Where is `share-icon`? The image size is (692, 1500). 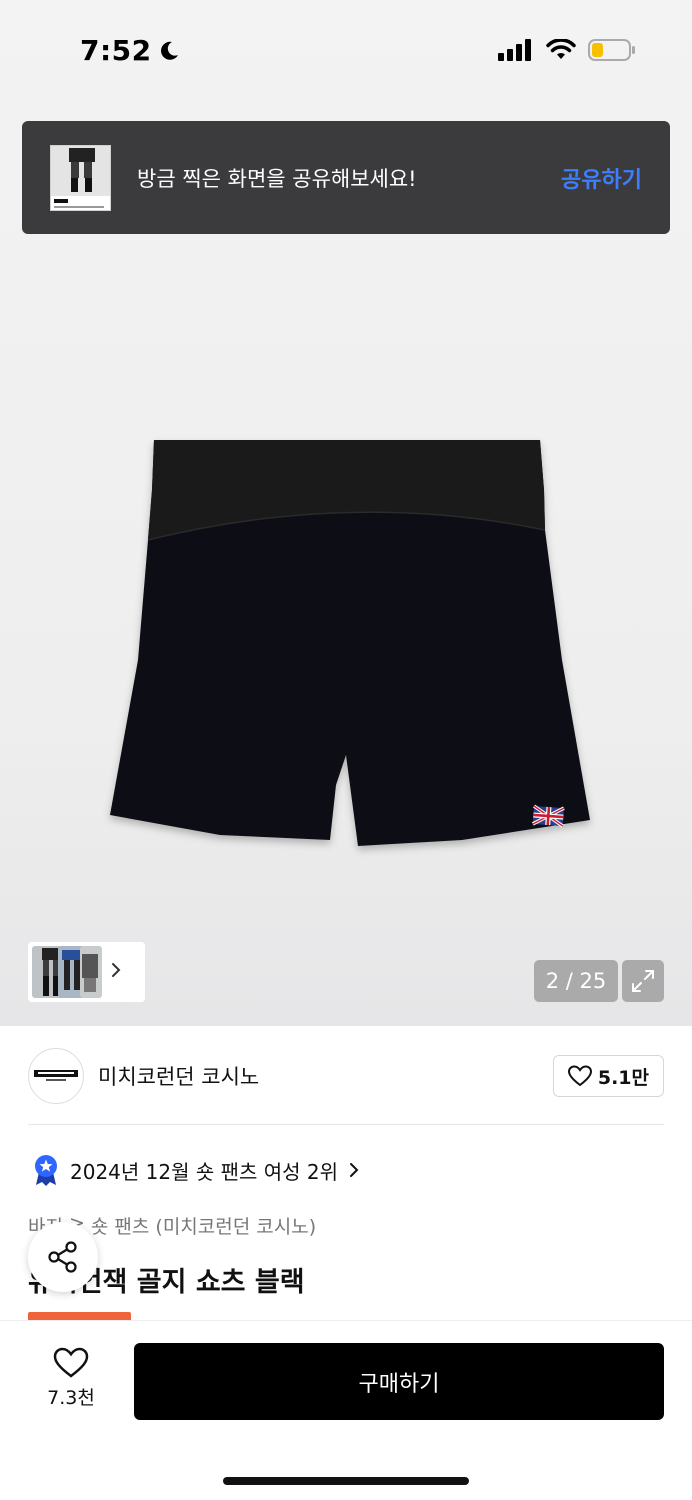
share-icon is located at coordinates (62, 1257).